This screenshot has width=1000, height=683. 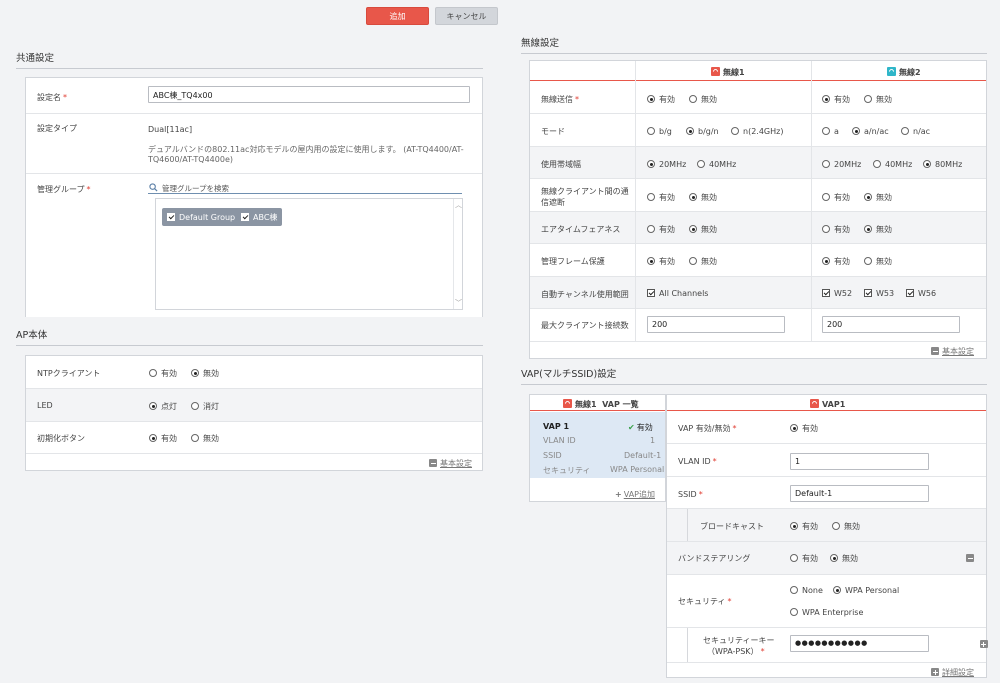 I want to click on r2-w52-checkbox: W52, so click(x=837, y=293).